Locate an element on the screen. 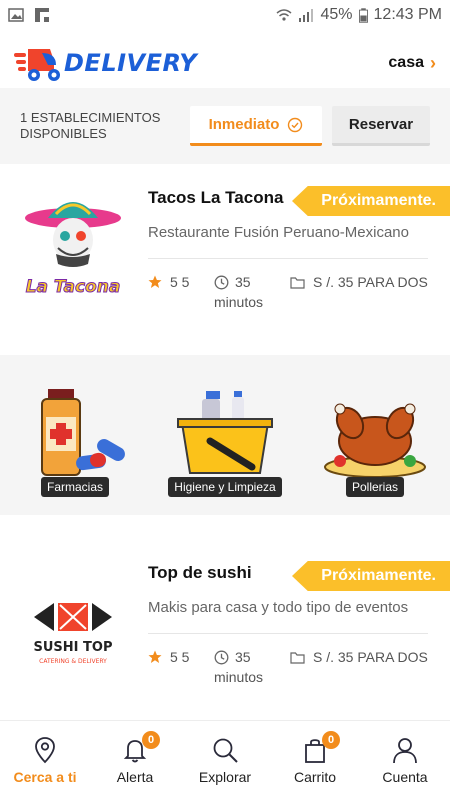 This screenshot has height=800, width=450. tab-reserve: Reservar is located at coordinates (381, 126).